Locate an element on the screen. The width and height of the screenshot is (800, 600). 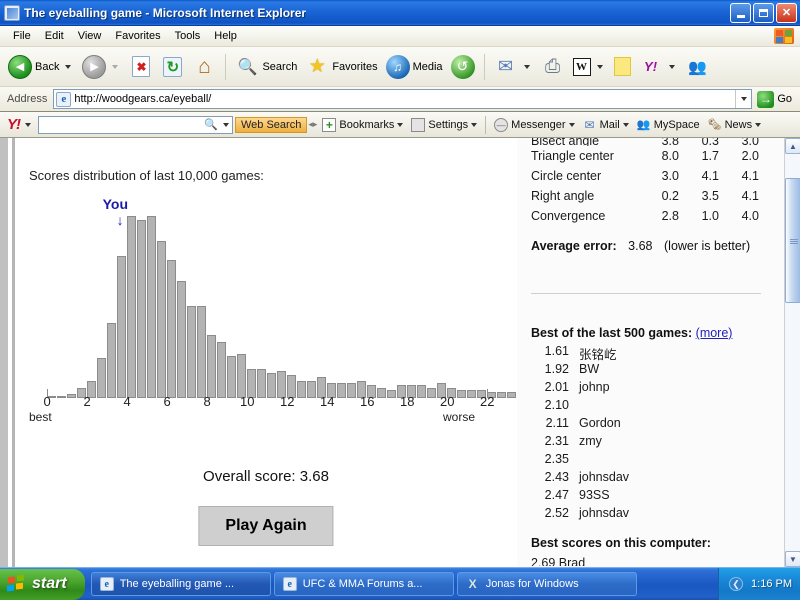
app-icon is located at coordinates (12, 12).